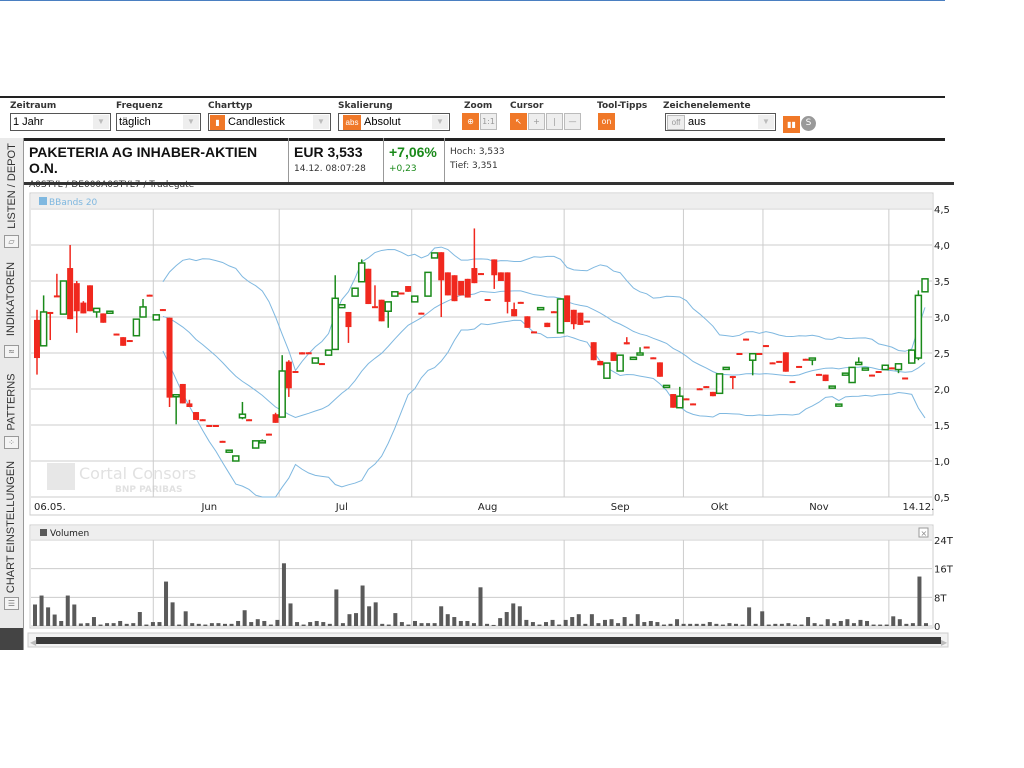  What do you see at coordinates (944, 570) in the screenshot?
I see `volume-tick-label: 16T` at bounding box center [944, 570].